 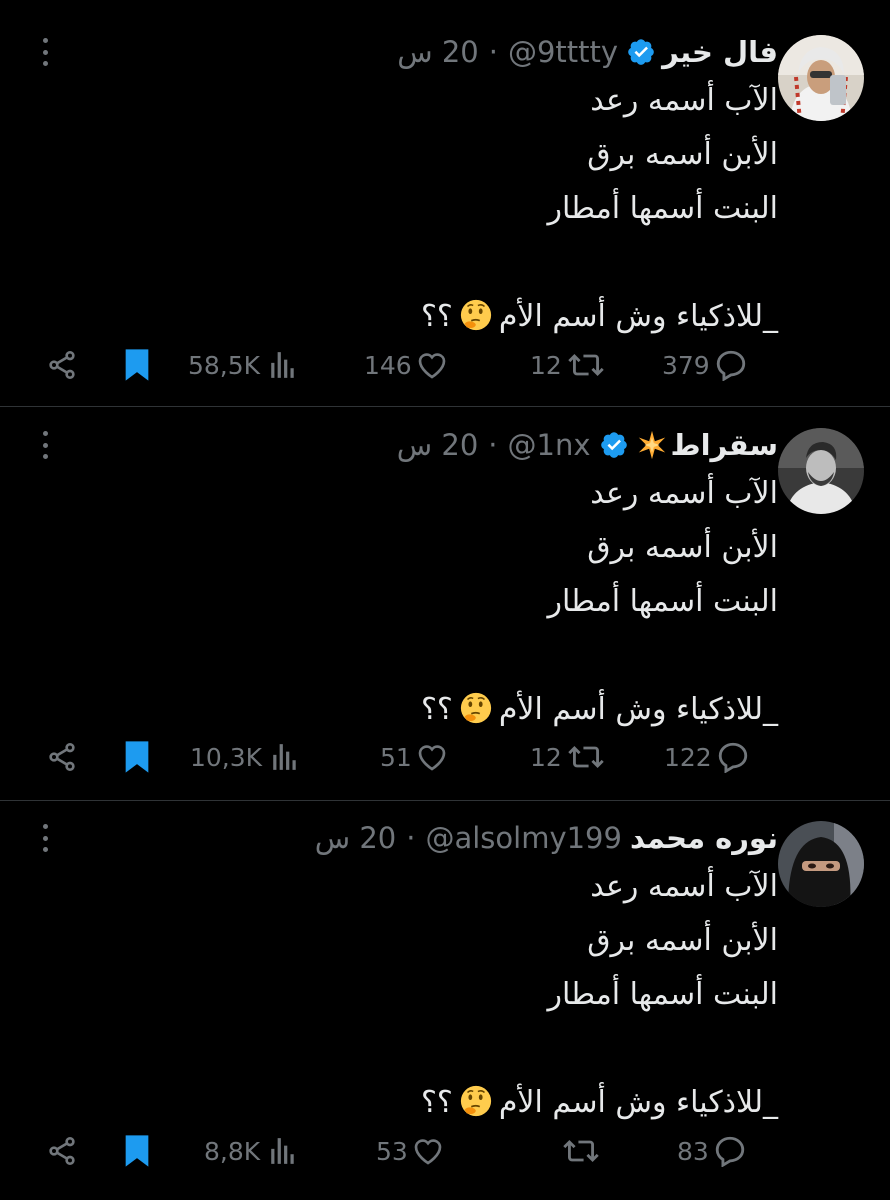 I want to click on reply-button: 122, so click(x=707, y=757).